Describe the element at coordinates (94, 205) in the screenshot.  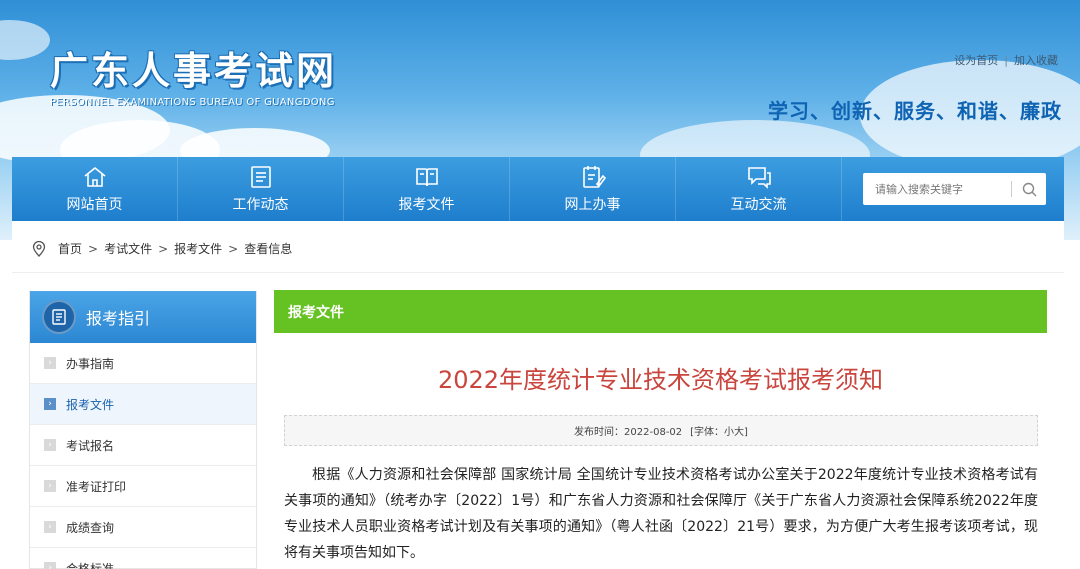
I see `nav-item-label: 网站首页` at that location.